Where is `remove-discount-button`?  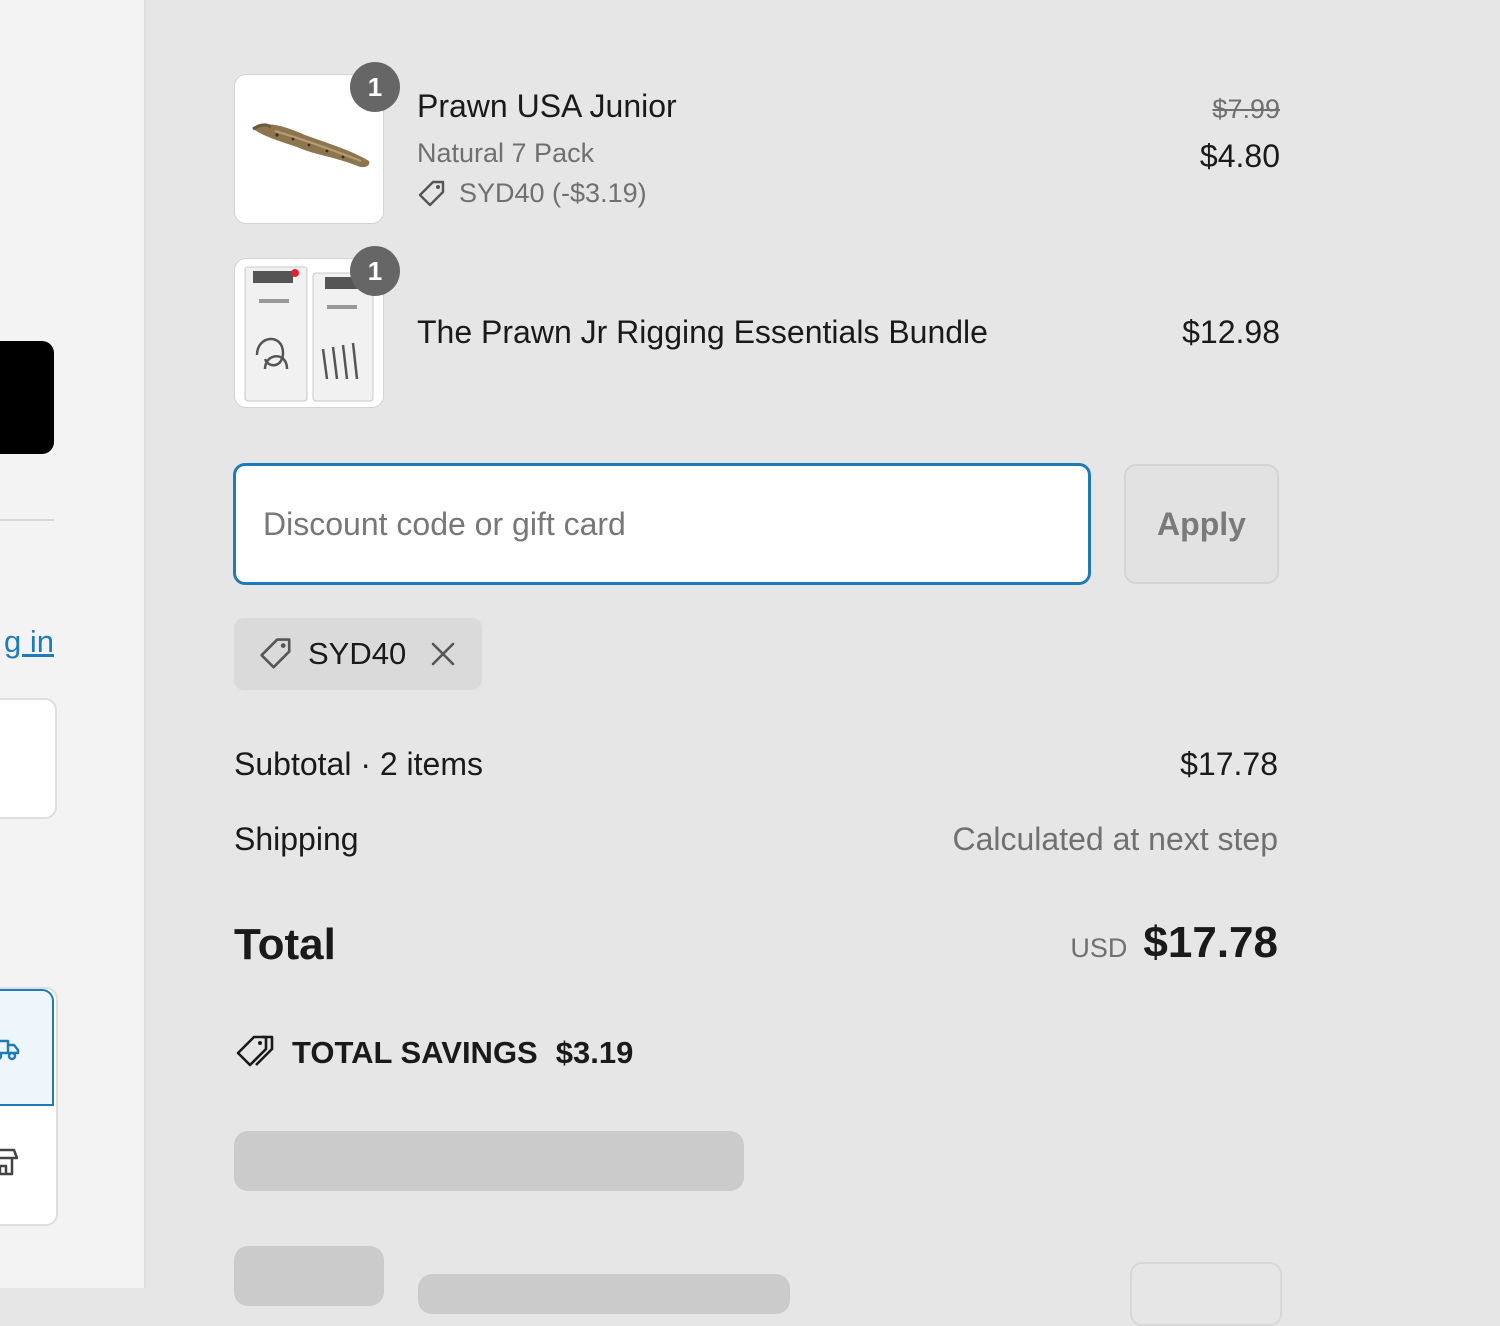 remove-discount-button is located at coordinates (443, 654).